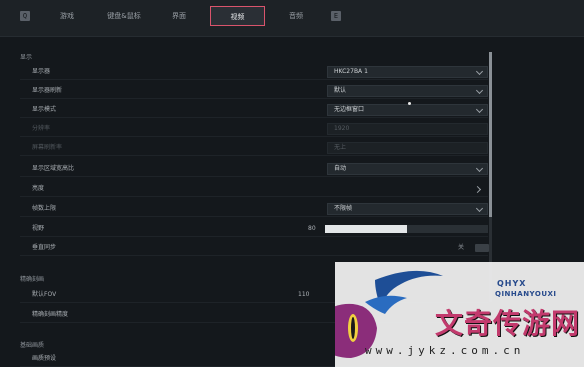 The width and height of the screenshot is (584, 367). Describe the element at coordinates (407, 110) in the screenshot. I see `display-mode-dropdown: 无边框窗口` at that location.